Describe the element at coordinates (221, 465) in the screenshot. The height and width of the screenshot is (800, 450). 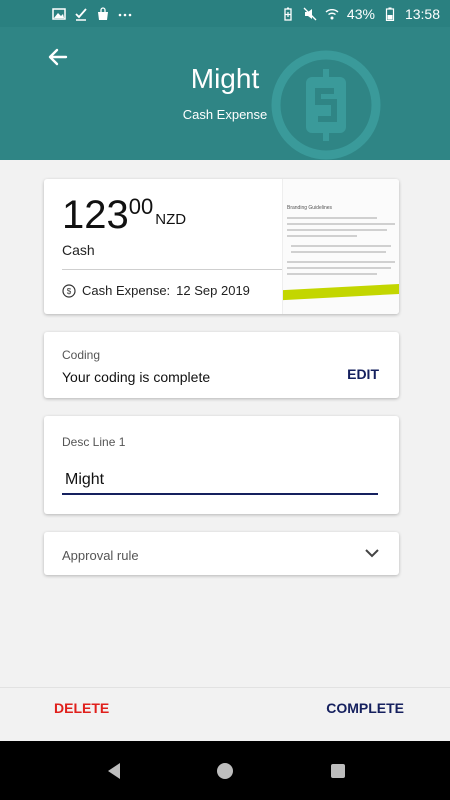
I see `description-card: Desc Line 1` at that location.